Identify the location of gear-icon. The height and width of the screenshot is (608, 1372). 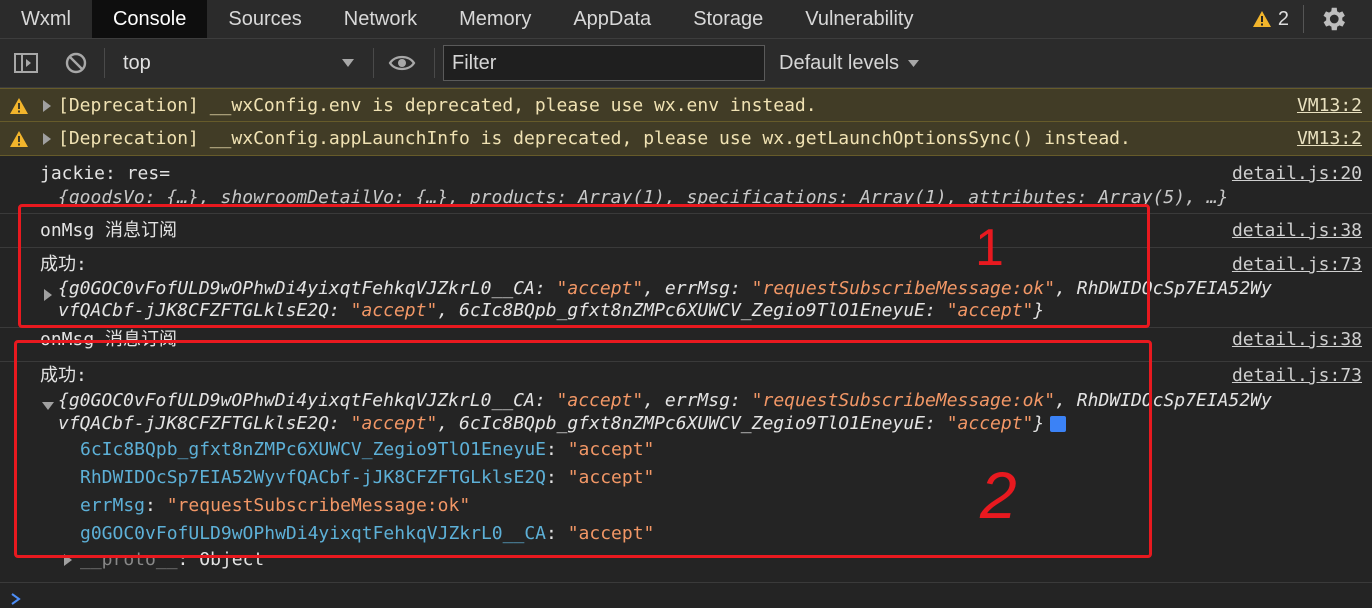
(1333, 19).